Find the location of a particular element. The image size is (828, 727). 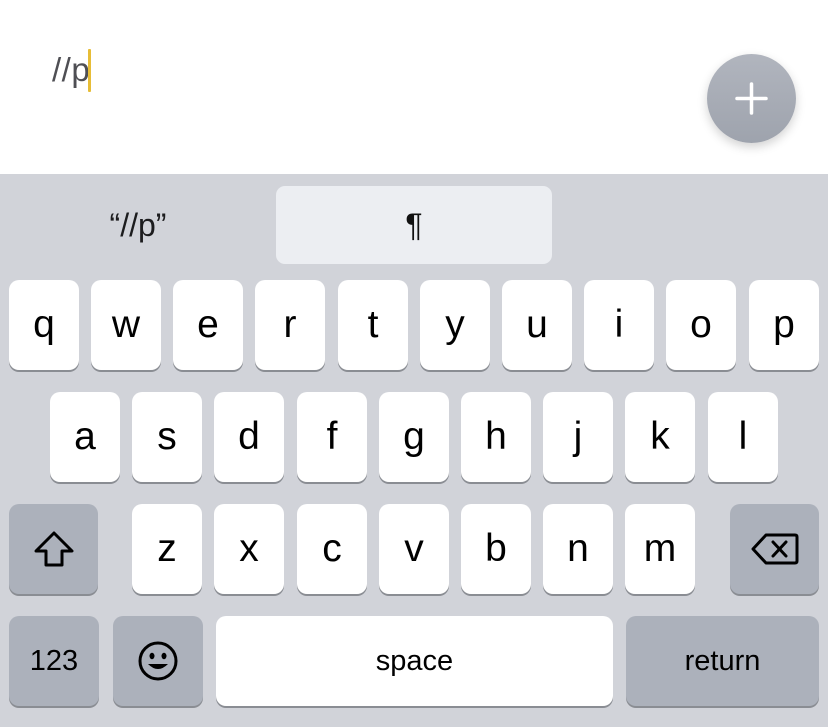

emoji-icon is located at coordinates (158, 661).